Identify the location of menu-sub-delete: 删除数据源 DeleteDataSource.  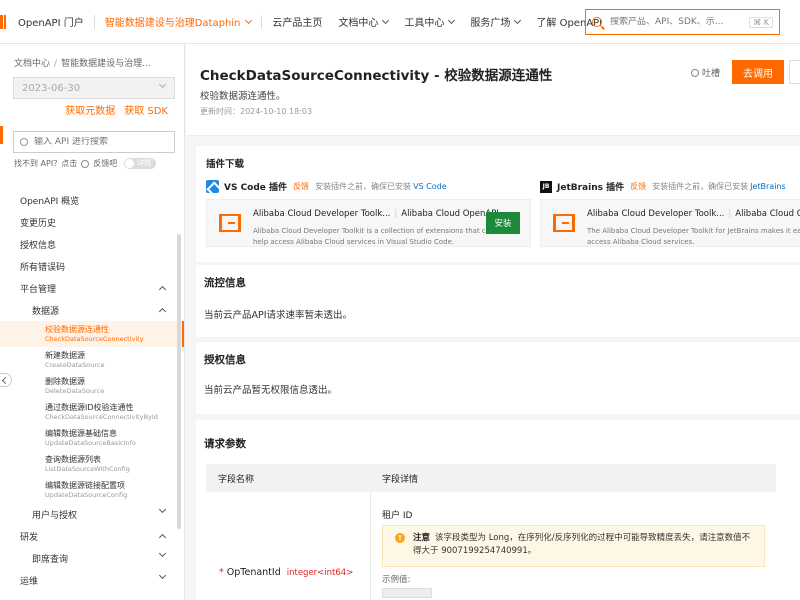
(92, 386).